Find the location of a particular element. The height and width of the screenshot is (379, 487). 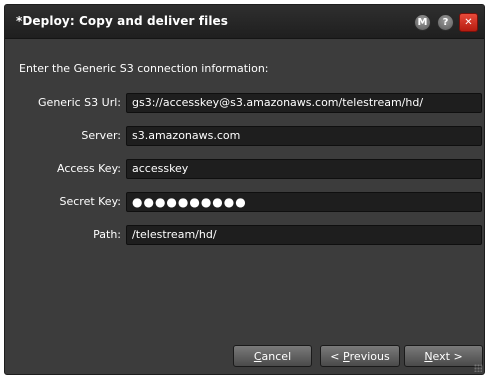

path-input: /telestream/hd/ is located at coordinates (304, 235).